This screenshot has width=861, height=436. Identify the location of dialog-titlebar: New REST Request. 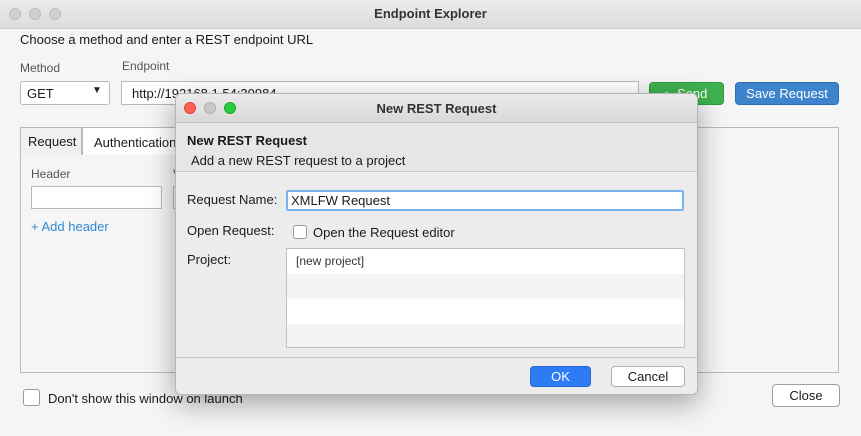
(436, 108).